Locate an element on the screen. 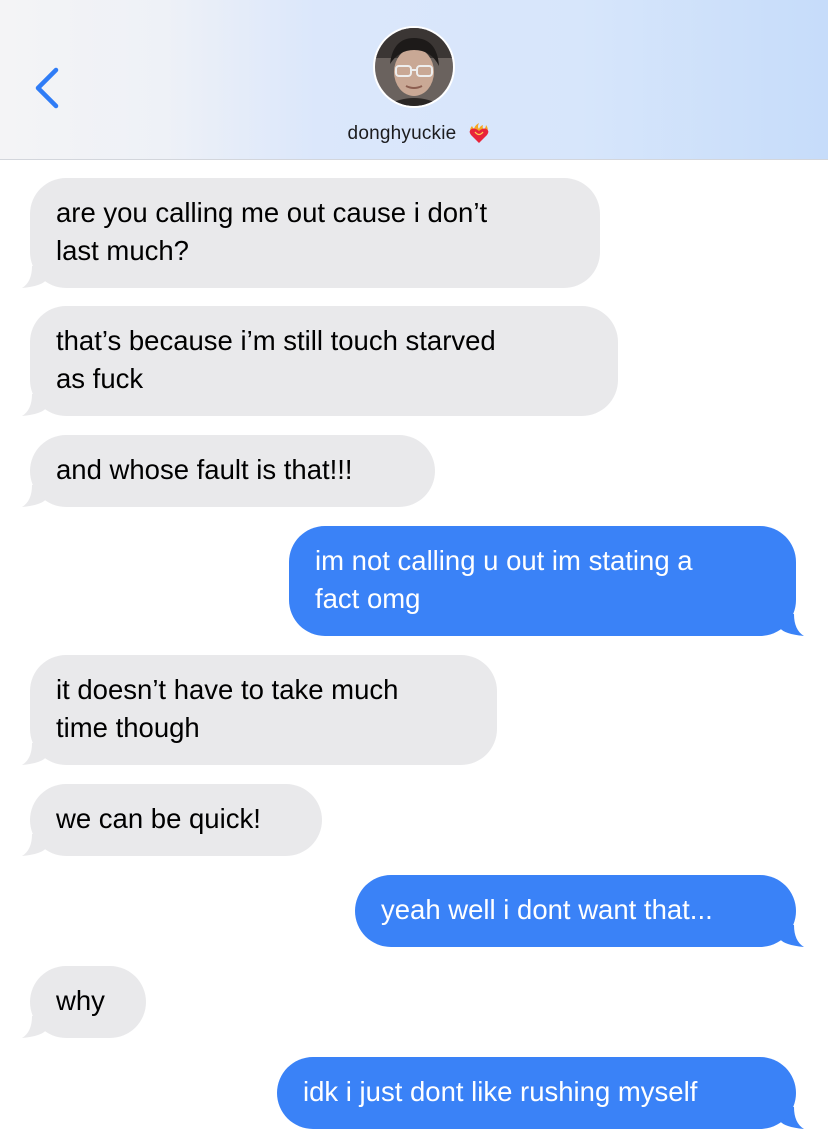 The width and height of the screenshot is (828, 1145). chevron-left-icon is located at coordinates (47, 88).